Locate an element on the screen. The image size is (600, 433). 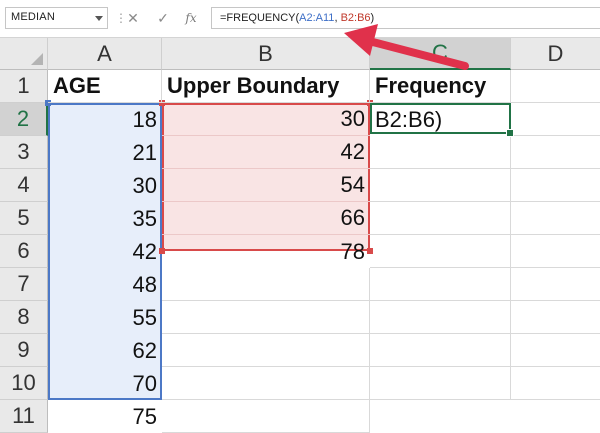
row-header-11: 11 is located at coordinates (24, 416).